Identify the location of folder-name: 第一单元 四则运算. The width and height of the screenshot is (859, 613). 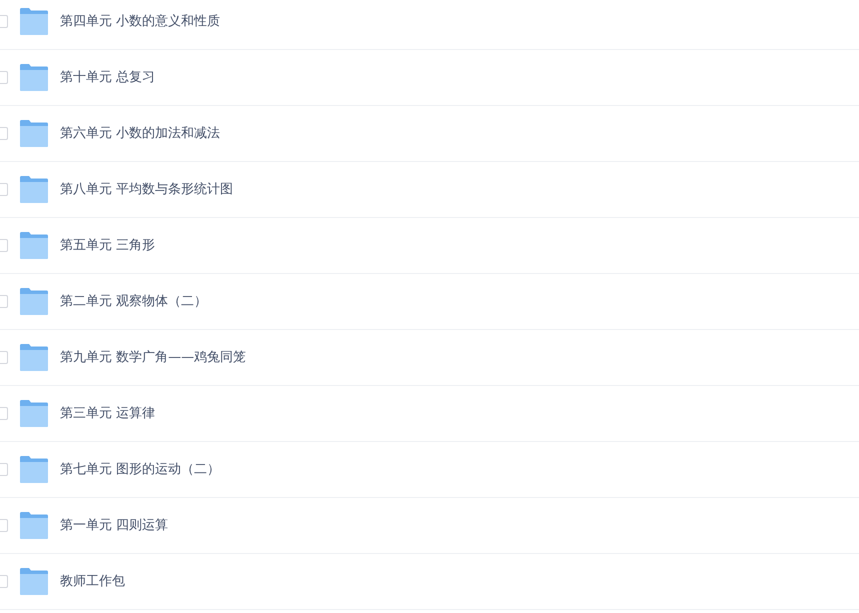
(114, 526).